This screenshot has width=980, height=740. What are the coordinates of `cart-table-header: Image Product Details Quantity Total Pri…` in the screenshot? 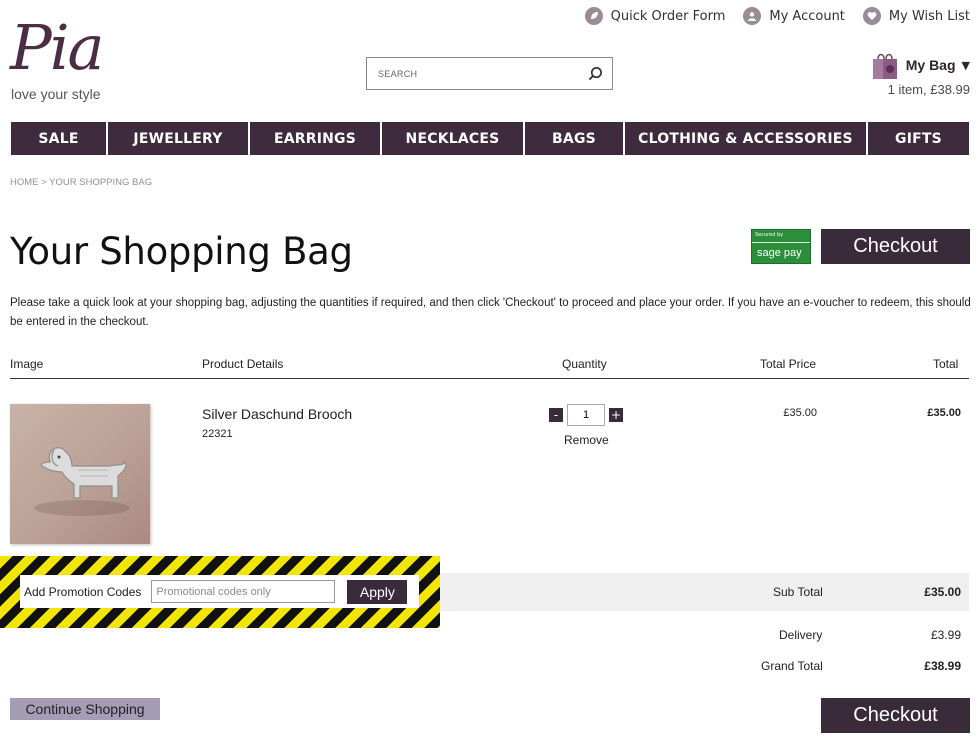 It's located at (489, 368).